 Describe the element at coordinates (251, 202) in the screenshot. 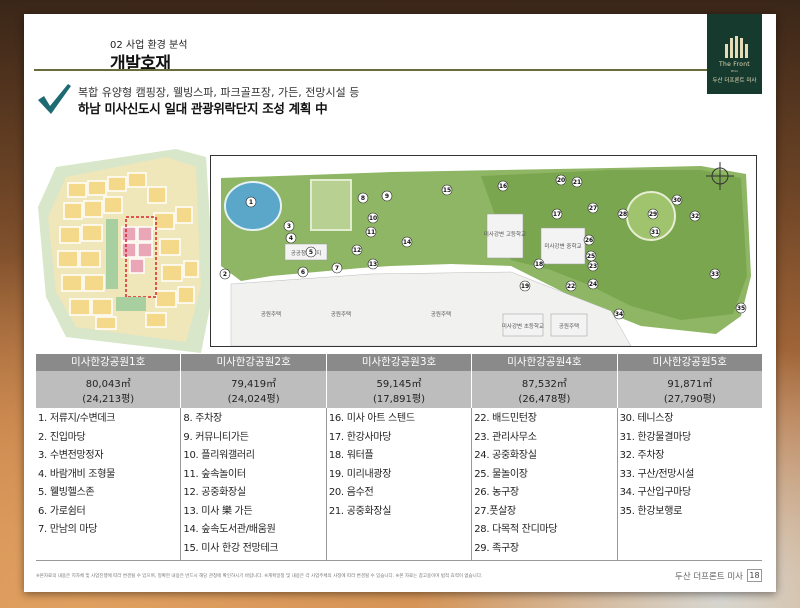

I see `map-marker-number: 1` at that location.